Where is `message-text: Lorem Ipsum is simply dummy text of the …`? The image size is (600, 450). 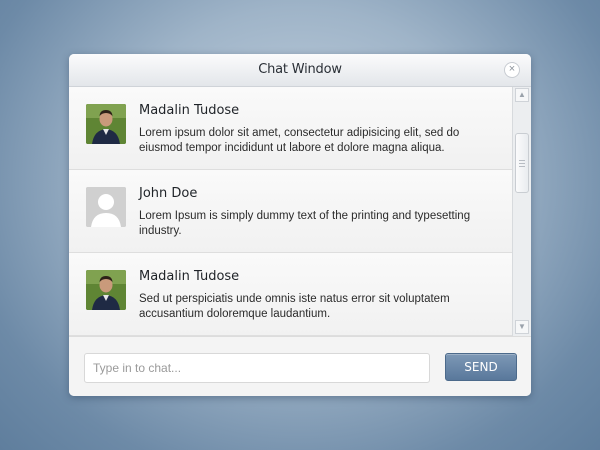 message-text: Lorem Ipsum is simply dummy text of the … is located at coordinates (305, 223).